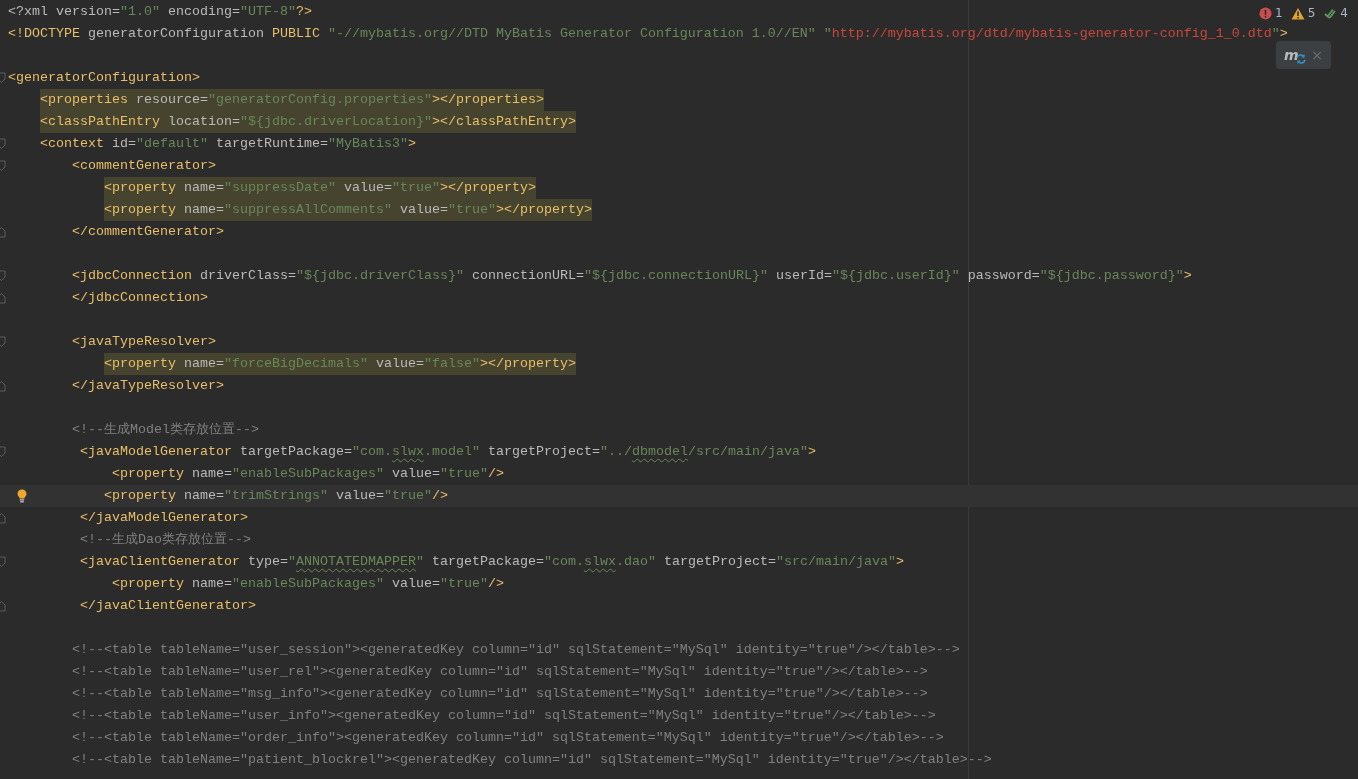  I want to click on error-icon, so click(1266, 13).